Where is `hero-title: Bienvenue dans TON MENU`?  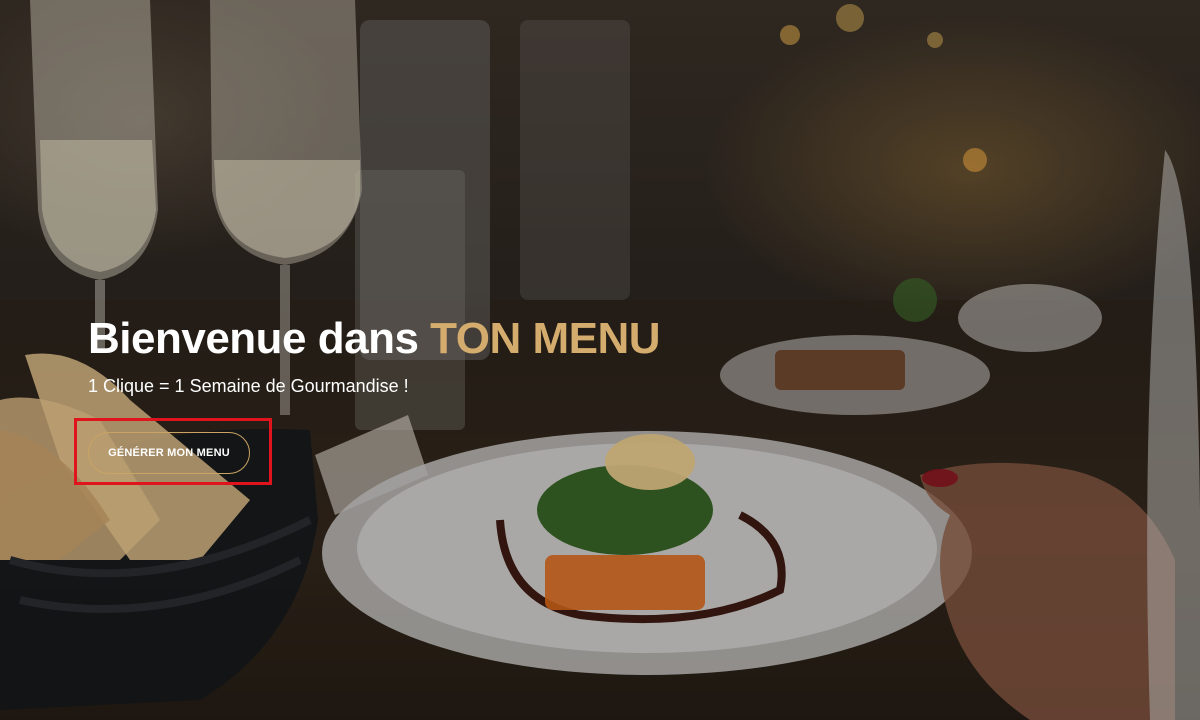
hero-title: Bienvenue dans TON MENU is located at coordinates (374, 339).